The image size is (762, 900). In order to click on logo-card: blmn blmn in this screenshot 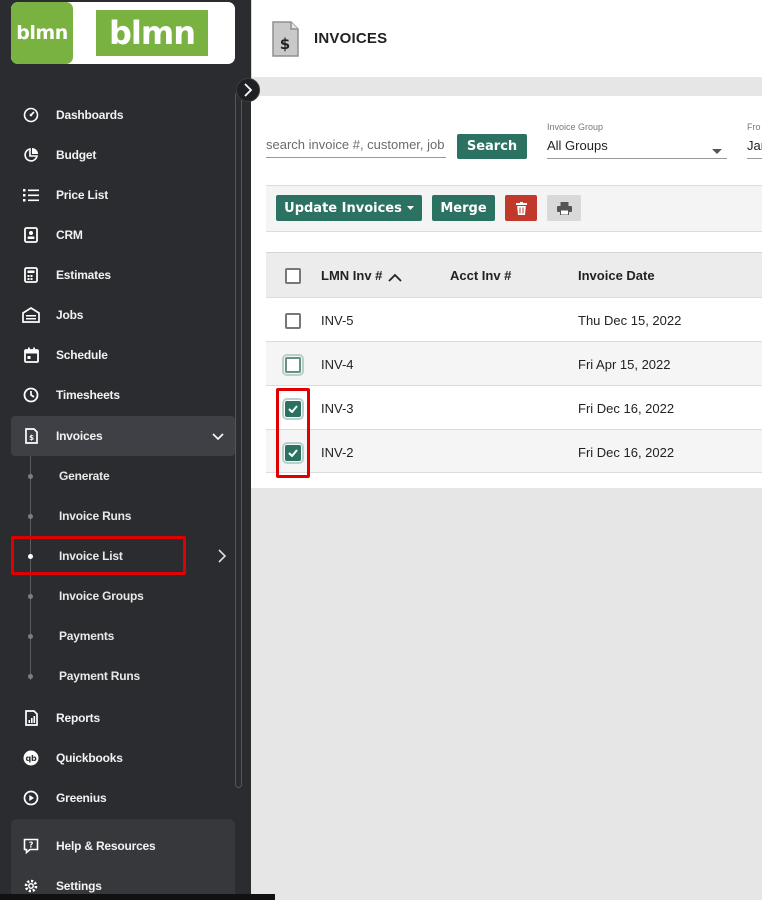, I will do `click(123, 33)`.